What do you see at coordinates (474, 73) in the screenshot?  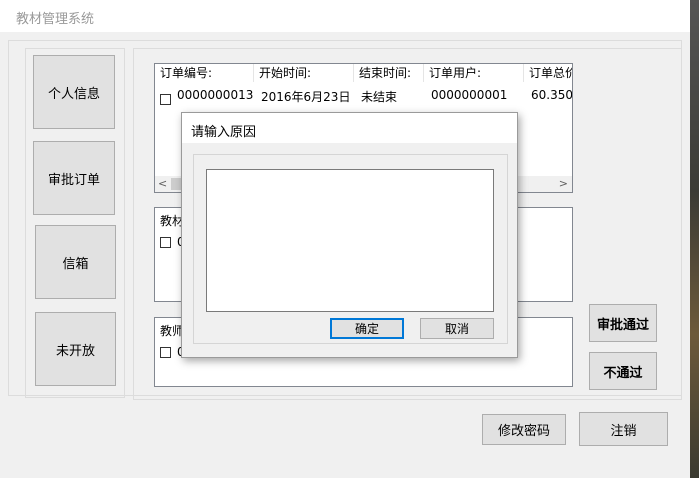 I see `column-header-order-user: 订单用户:` at bounding box center [474, 73].